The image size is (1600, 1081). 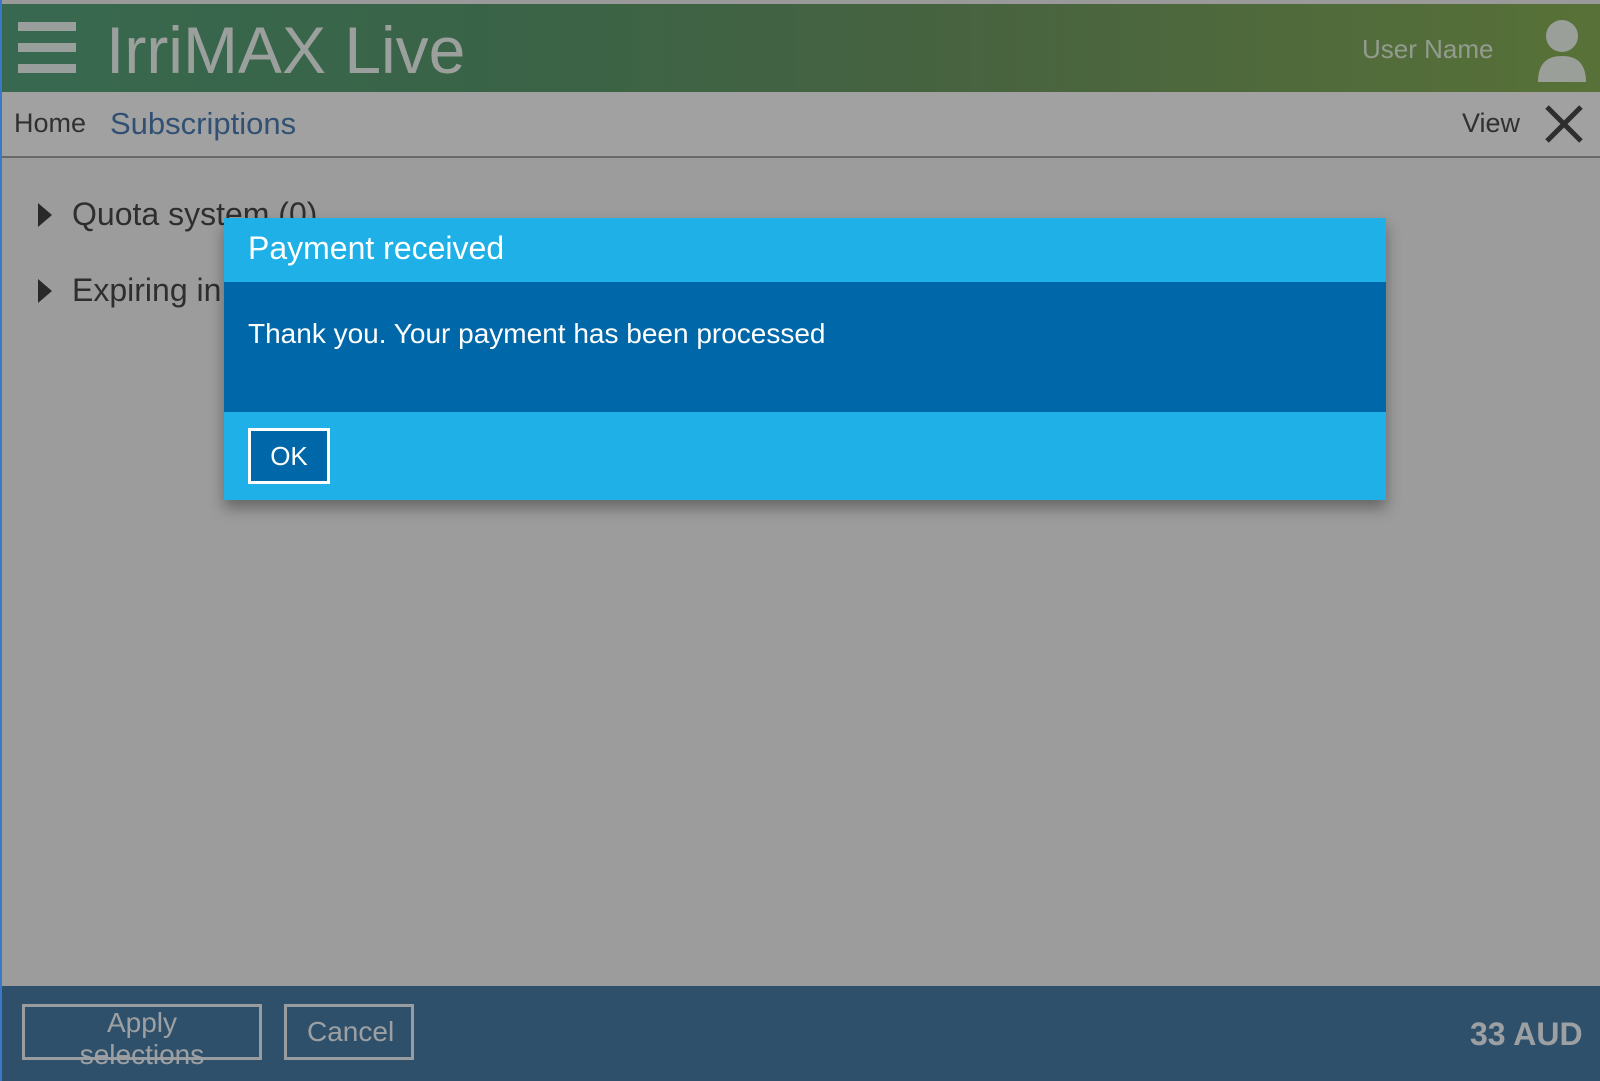 I want to click on dialog-title: Payment received, so click(x=376, y=248).